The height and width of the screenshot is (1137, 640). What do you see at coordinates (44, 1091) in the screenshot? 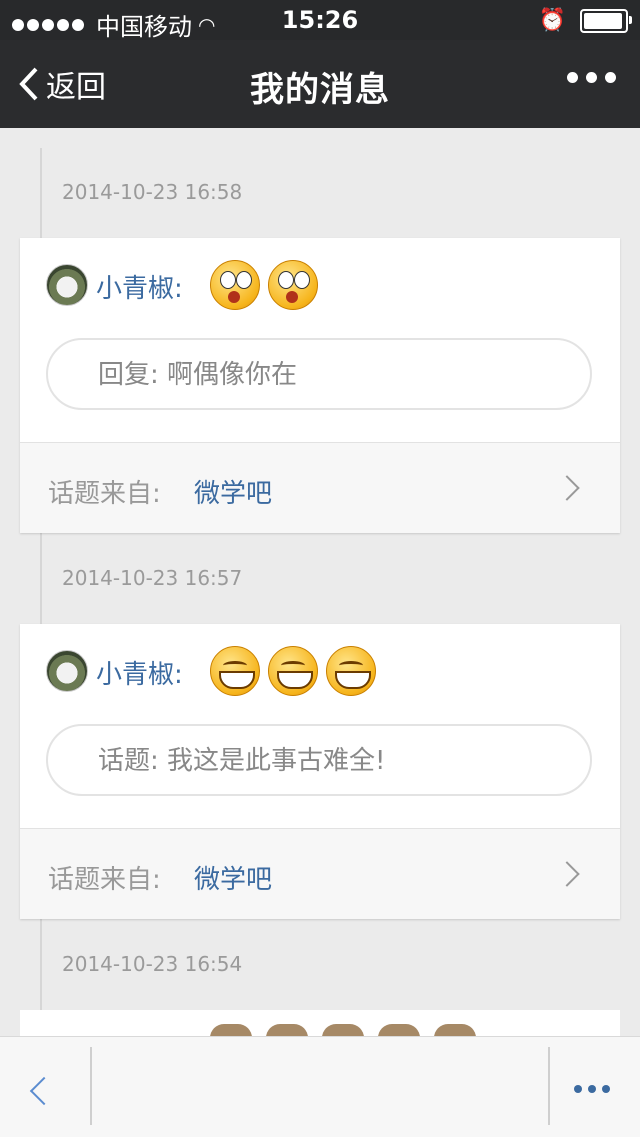
I see `back-arrow-icon` at bounding box center [44, 1091].